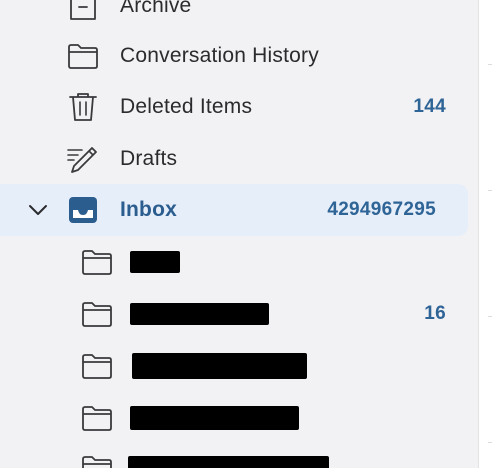  I want to click on unread-count: 4294967295, so click(381, 209).